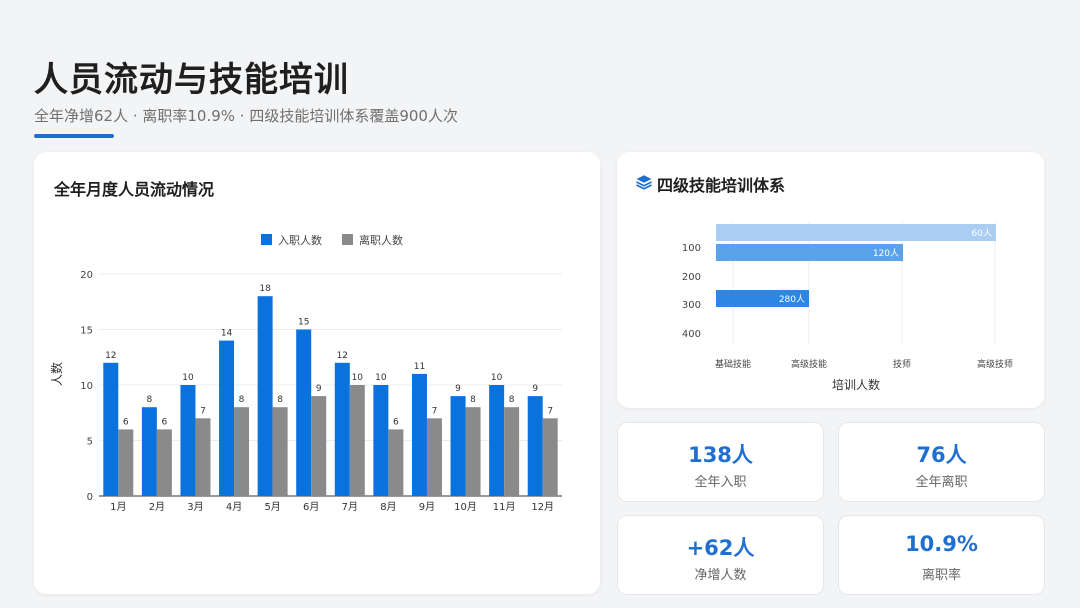  What do you see at coordinates (720, 548) in the screenshot?
I see `stat-value: +62人` at bounding box center [720, 548].